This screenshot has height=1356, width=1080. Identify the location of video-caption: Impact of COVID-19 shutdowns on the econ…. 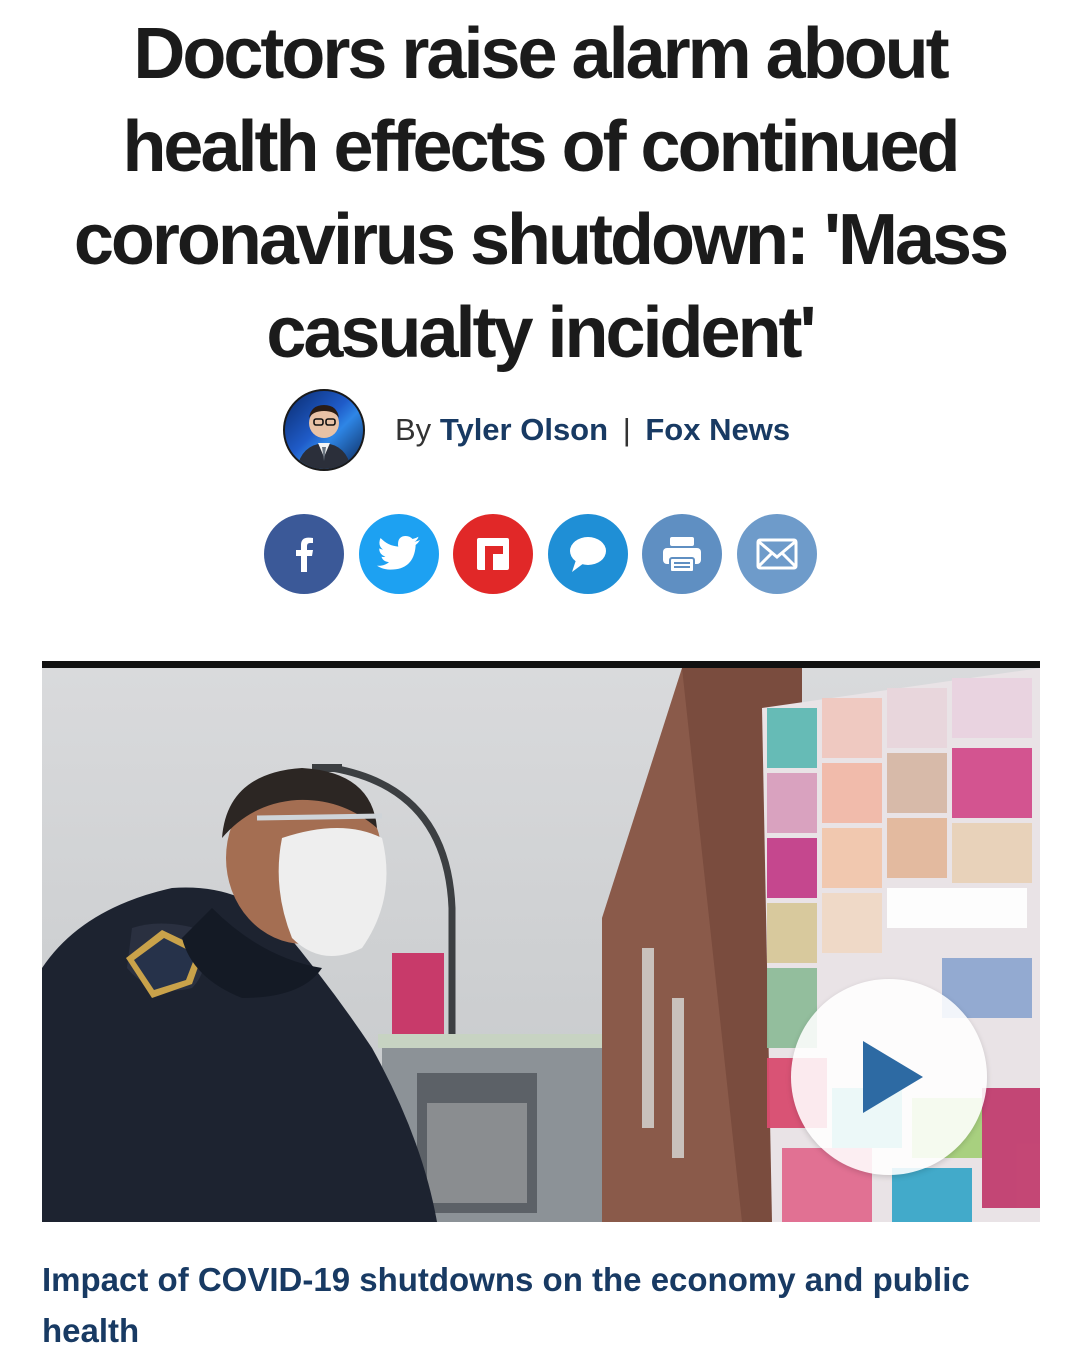
(537, 1305).